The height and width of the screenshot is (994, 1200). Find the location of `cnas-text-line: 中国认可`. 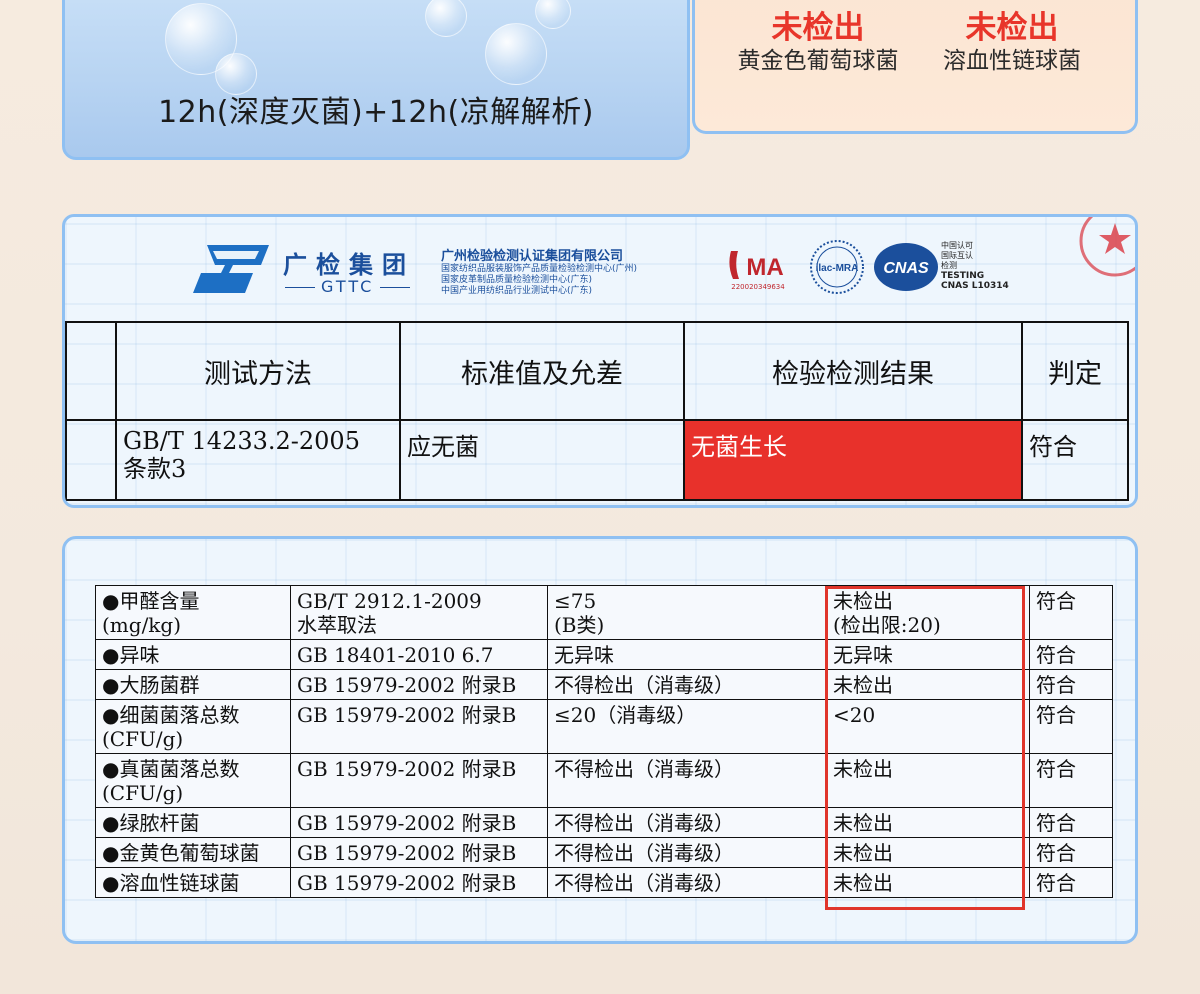

cnas-text-line: 中国认可 is located at coordinates (957, 245).